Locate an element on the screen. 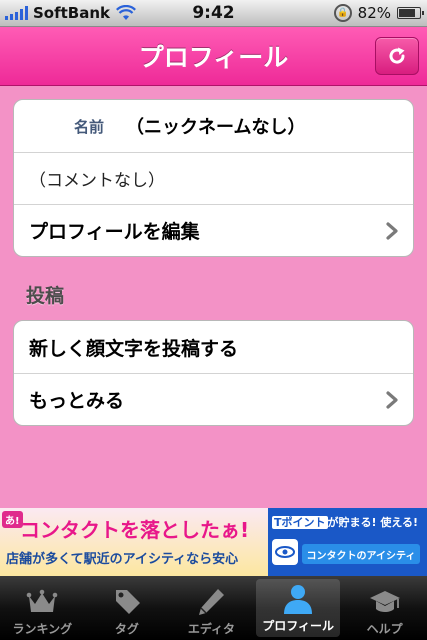 This screenshot has width=427, height=640. comment-text: （コメントなし） is located at coordinates (97, 181).